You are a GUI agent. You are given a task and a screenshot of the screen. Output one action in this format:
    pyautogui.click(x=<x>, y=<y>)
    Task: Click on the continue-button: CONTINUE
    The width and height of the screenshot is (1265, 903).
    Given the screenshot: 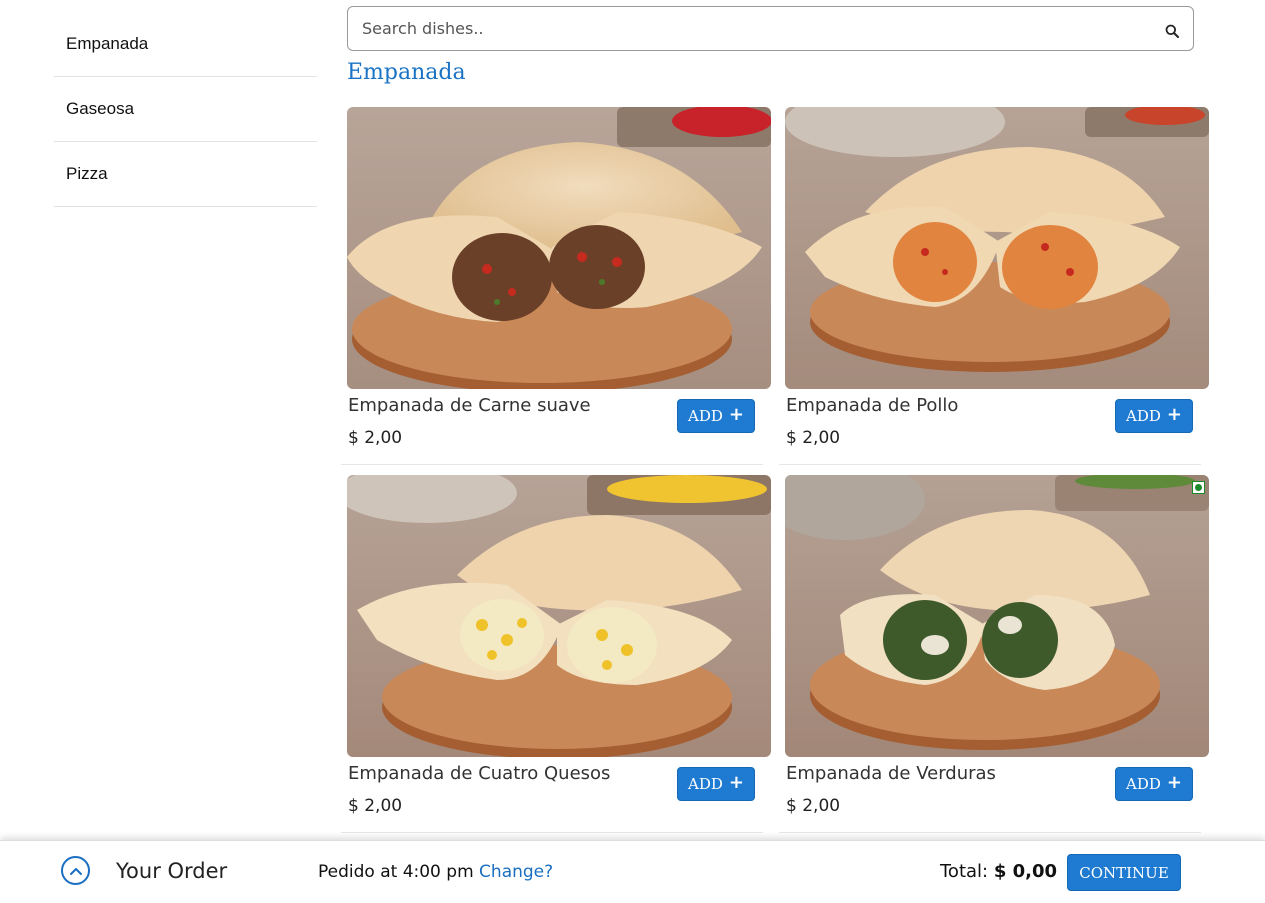 What is the action you would take?
    pyautogui.click(x=1124, y=872)
    